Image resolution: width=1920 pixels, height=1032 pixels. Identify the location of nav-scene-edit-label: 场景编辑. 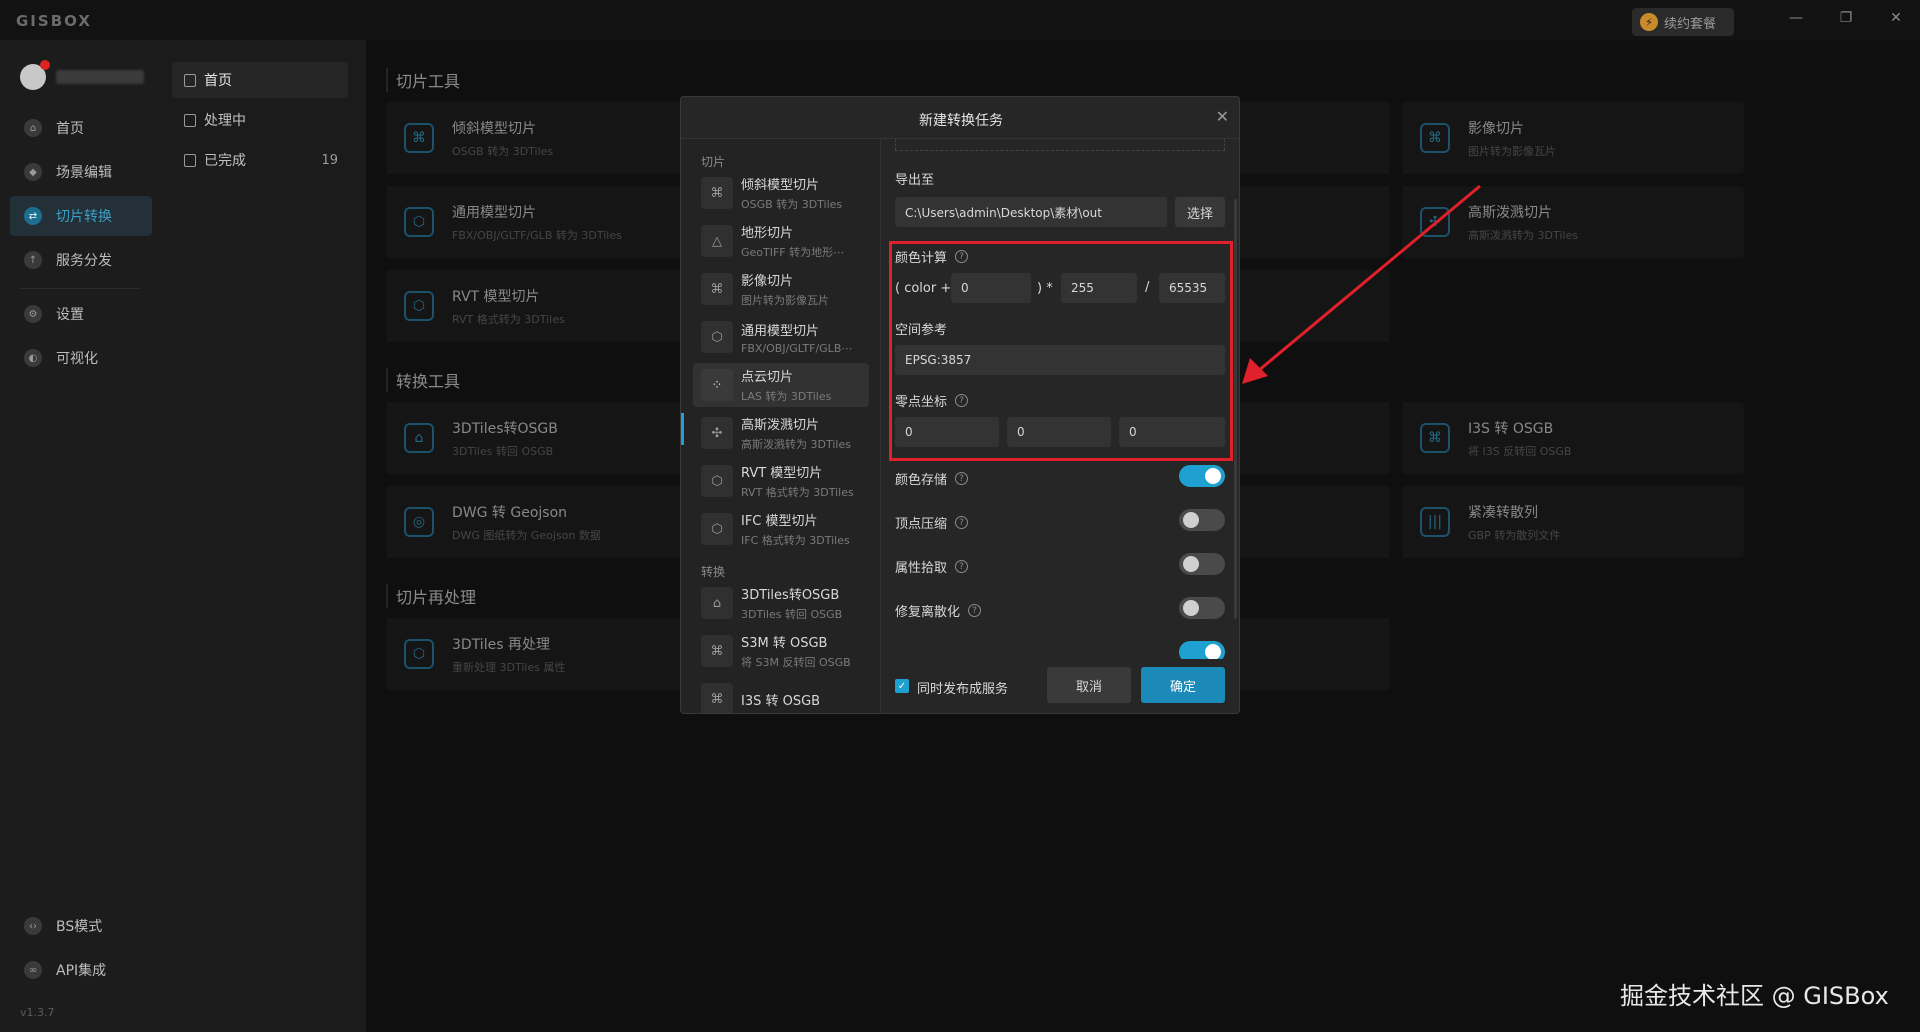
(84, 173).